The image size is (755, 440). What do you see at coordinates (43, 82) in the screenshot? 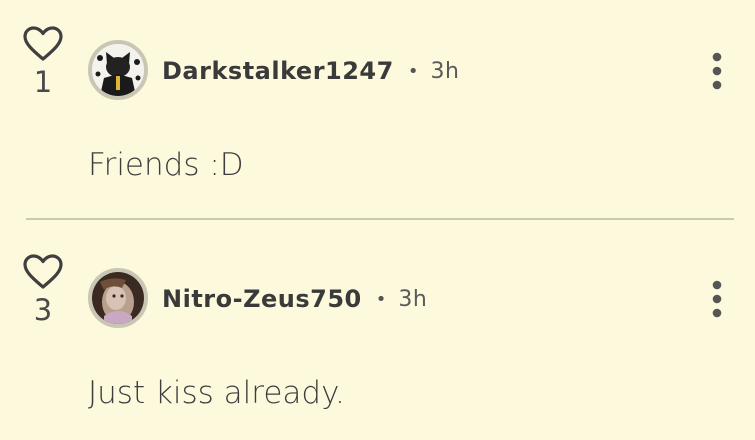
I see `like-count: 1` at bounding box center [43, 82].